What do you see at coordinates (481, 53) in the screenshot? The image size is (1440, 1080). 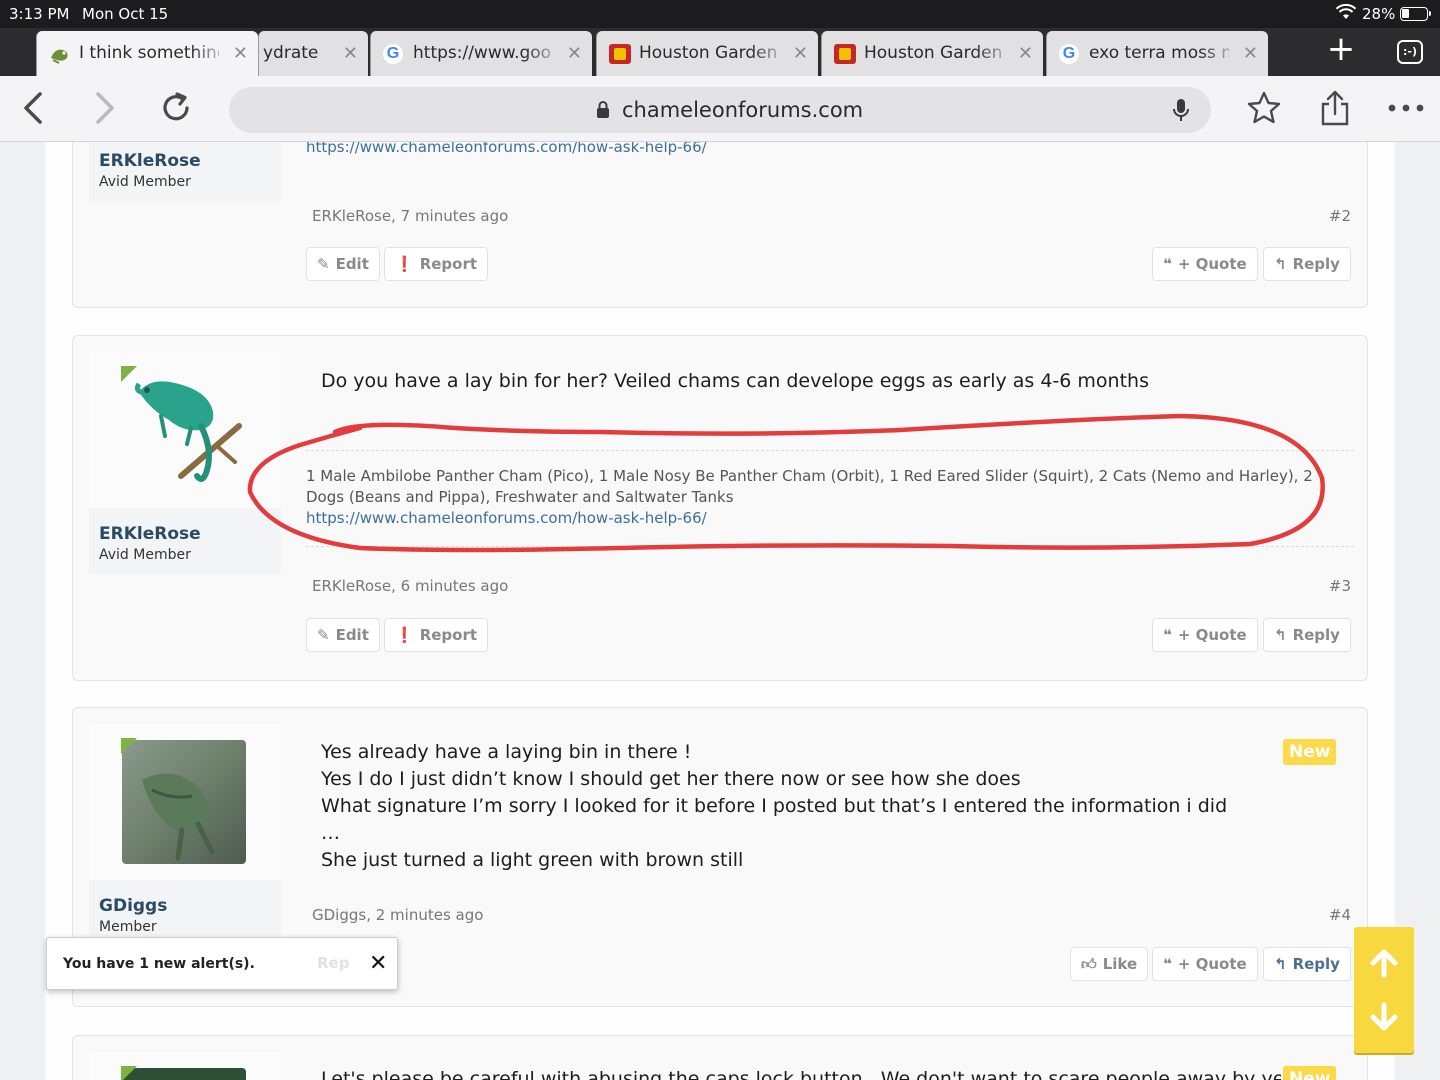 I see `tab-3: G https://www.goo ✕` at bounding box center [481, 53].